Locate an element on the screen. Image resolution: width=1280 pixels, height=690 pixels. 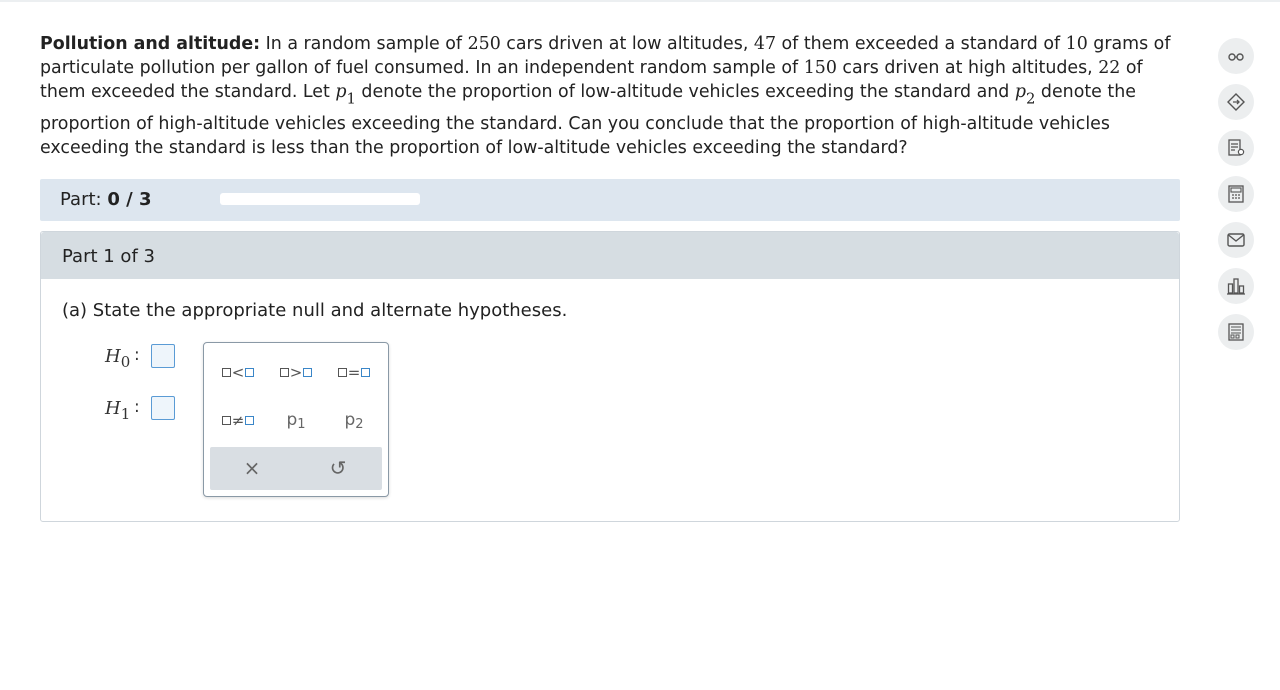
not-equal-button: ≠ is located at coordinates (238, 420).